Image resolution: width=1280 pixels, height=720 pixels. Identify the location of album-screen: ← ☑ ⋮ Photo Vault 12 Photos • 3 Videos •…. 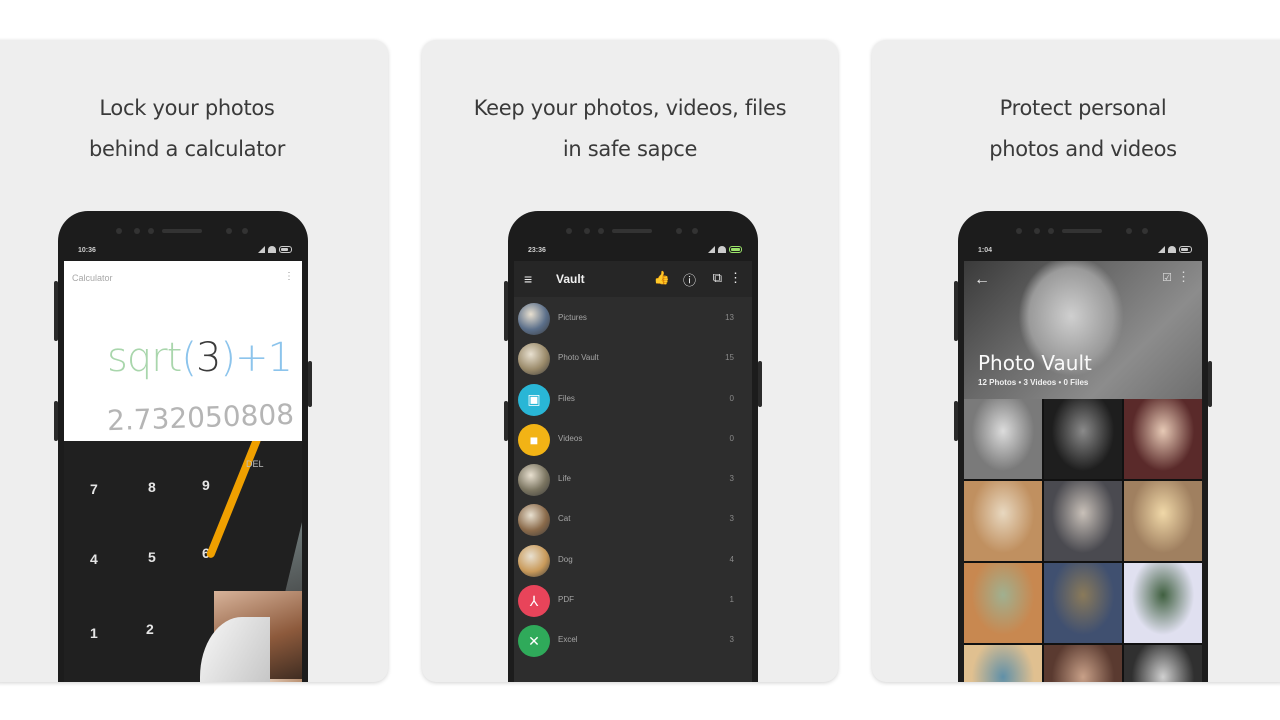
(1083, 471).